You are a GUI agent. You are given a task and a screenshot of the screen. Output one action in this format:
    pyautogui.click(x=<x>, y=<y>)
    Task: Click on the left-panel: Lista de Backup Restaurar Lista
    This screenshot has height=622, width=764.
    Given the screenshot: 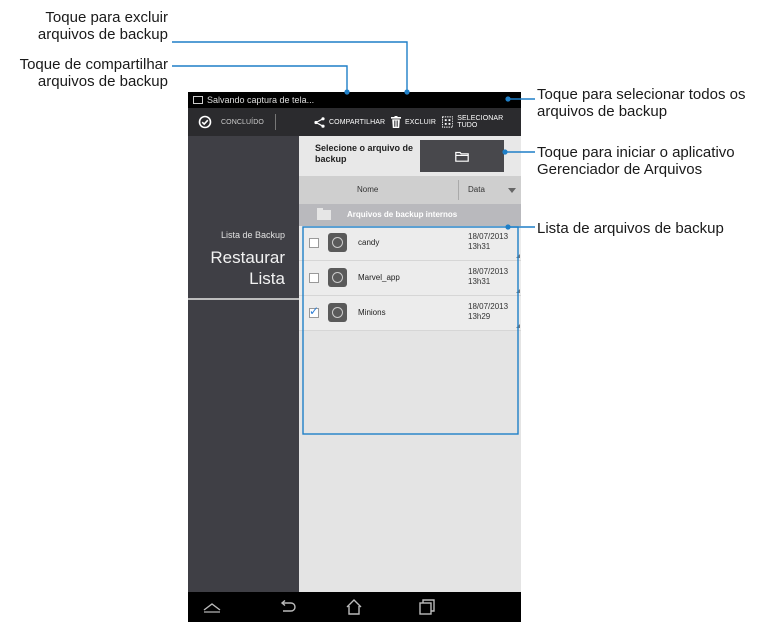 What is the action you would take?
    pyautogui.click(x=243, y=364)
    